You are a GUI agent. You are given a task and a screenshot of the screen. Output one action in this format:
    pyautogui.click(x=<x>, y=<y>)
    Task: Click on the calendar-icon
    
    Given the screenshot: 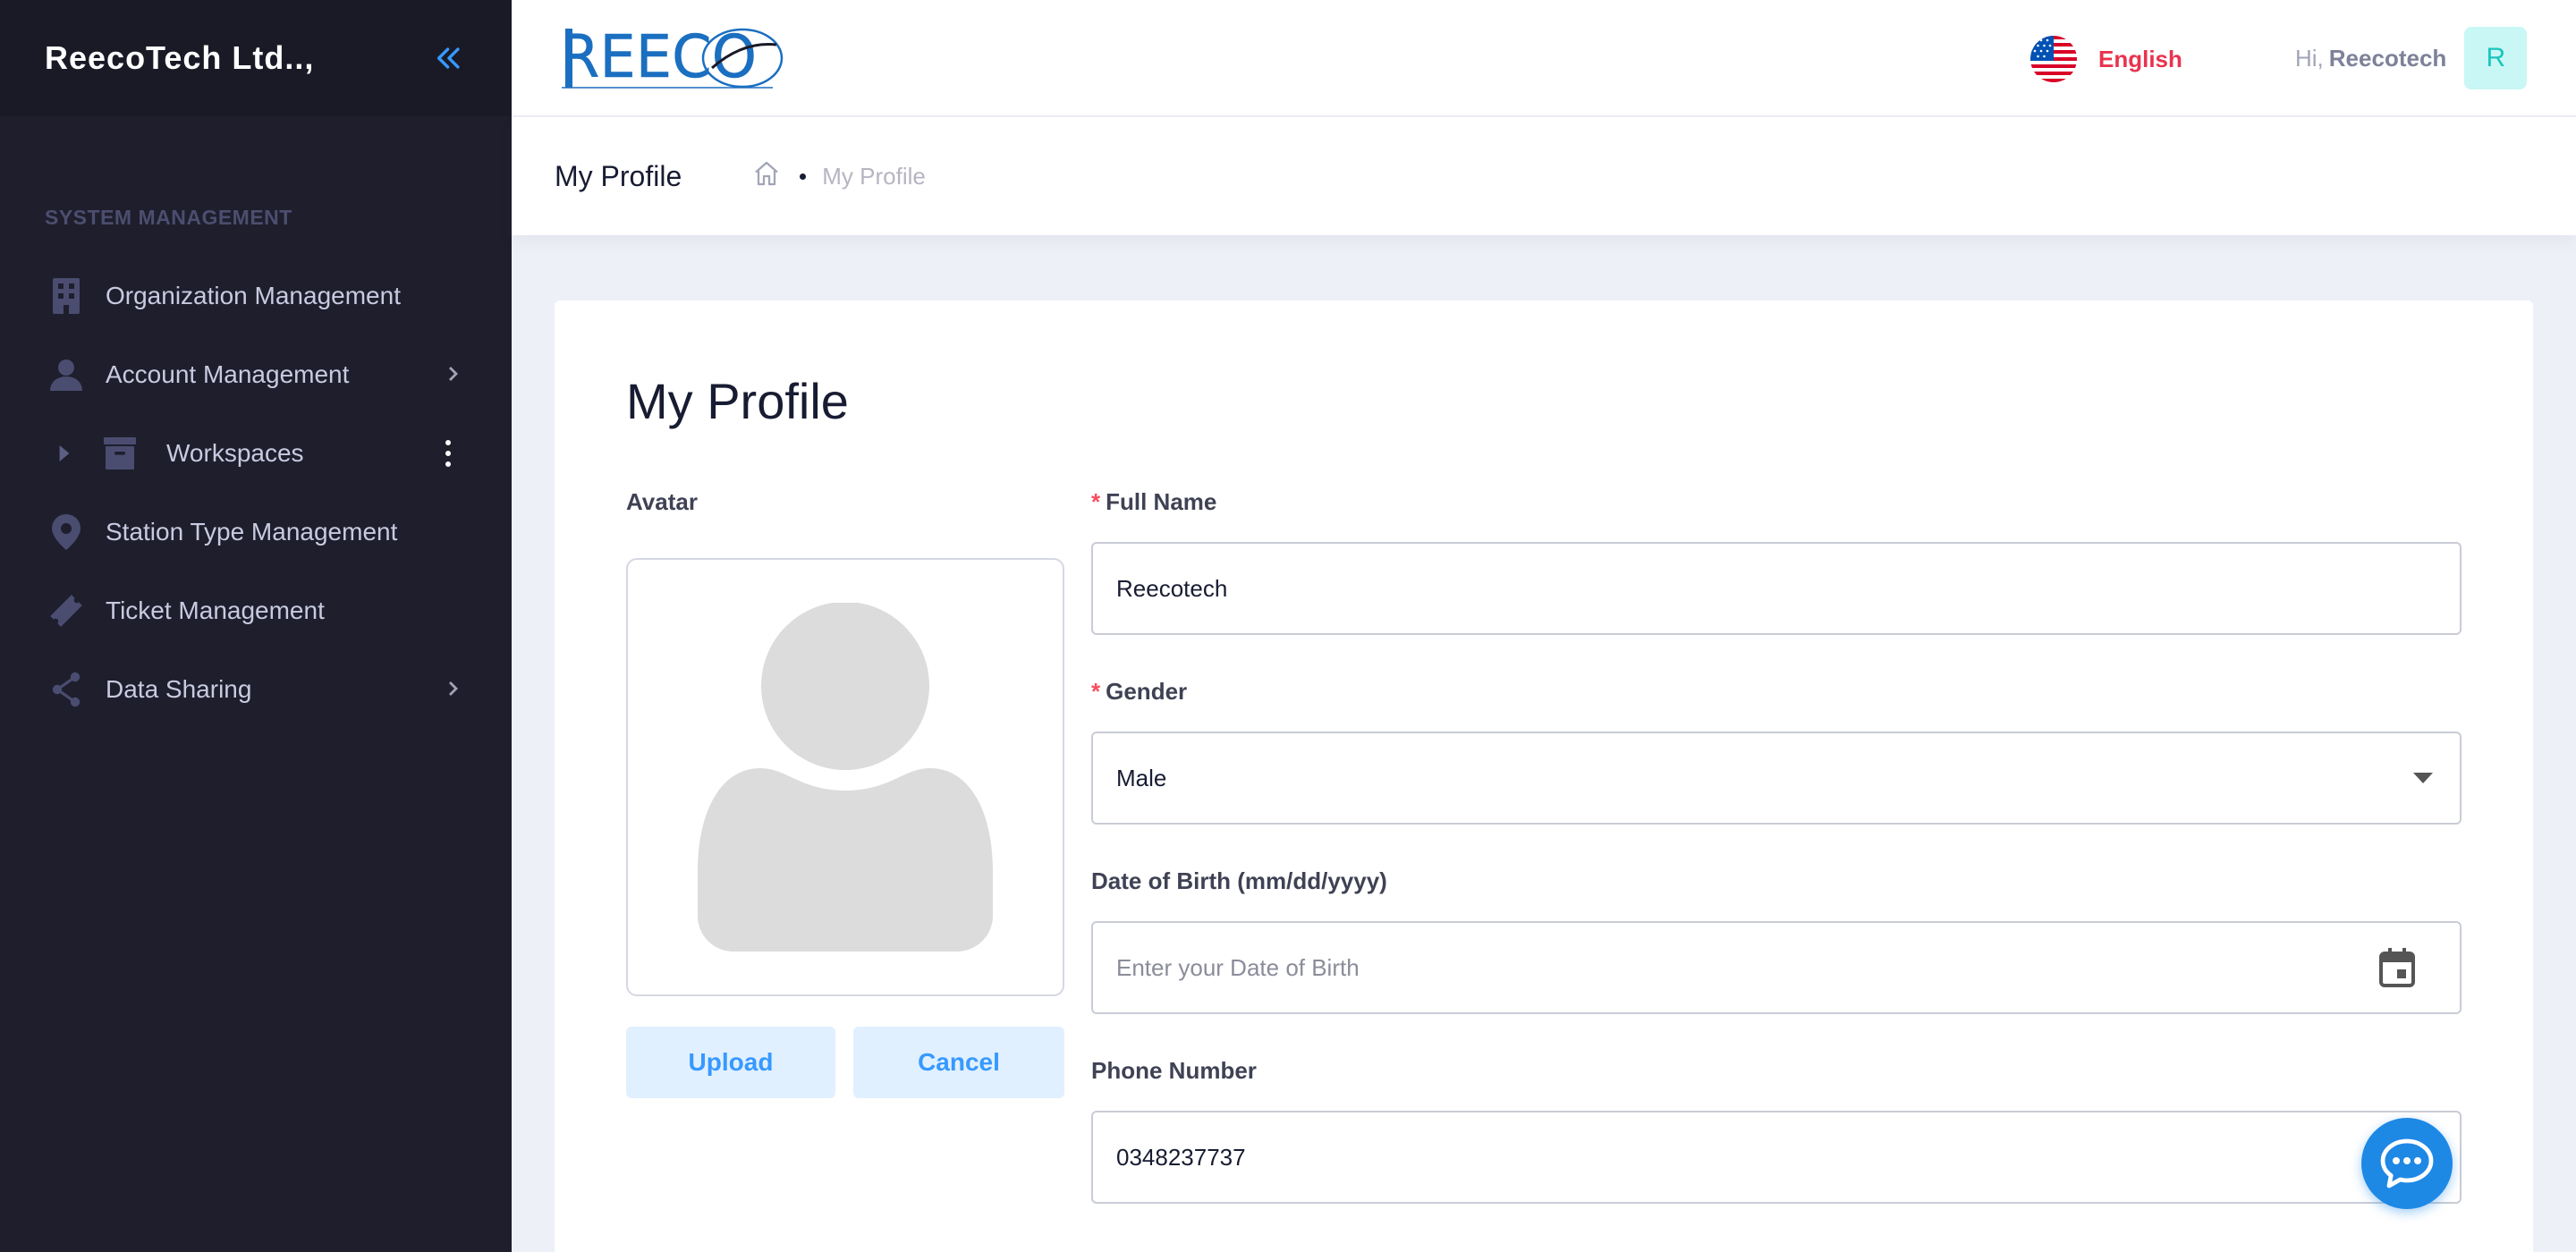 What is the action you would take?
    pyautogui.click(x=2397, y=967)
    